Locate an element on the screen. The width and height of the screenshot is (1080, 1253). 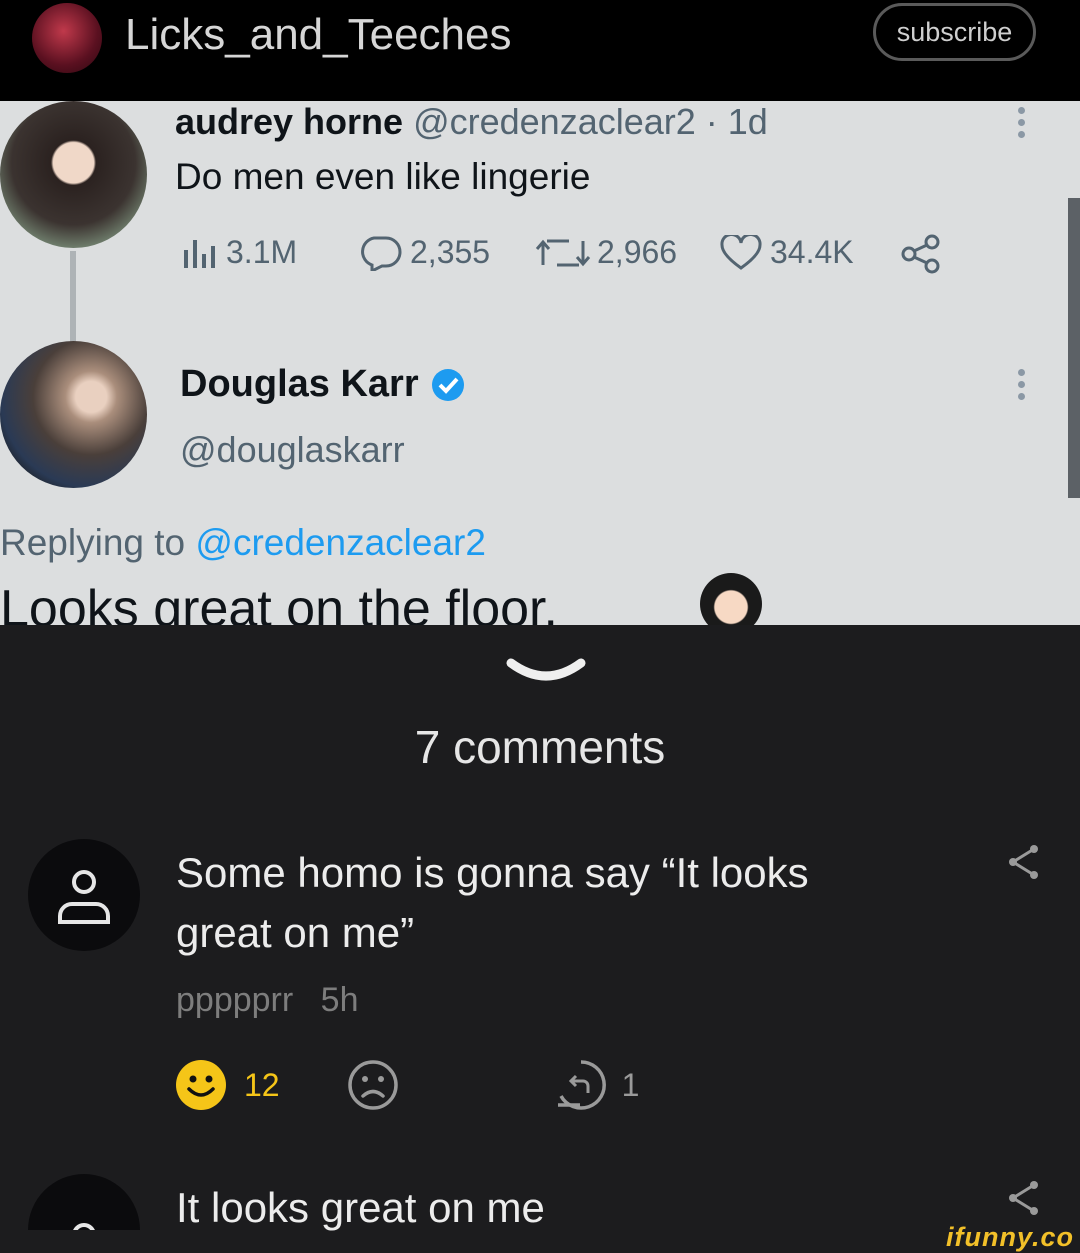
likes-stat: 34.4K is located at coordinates (786, 252).